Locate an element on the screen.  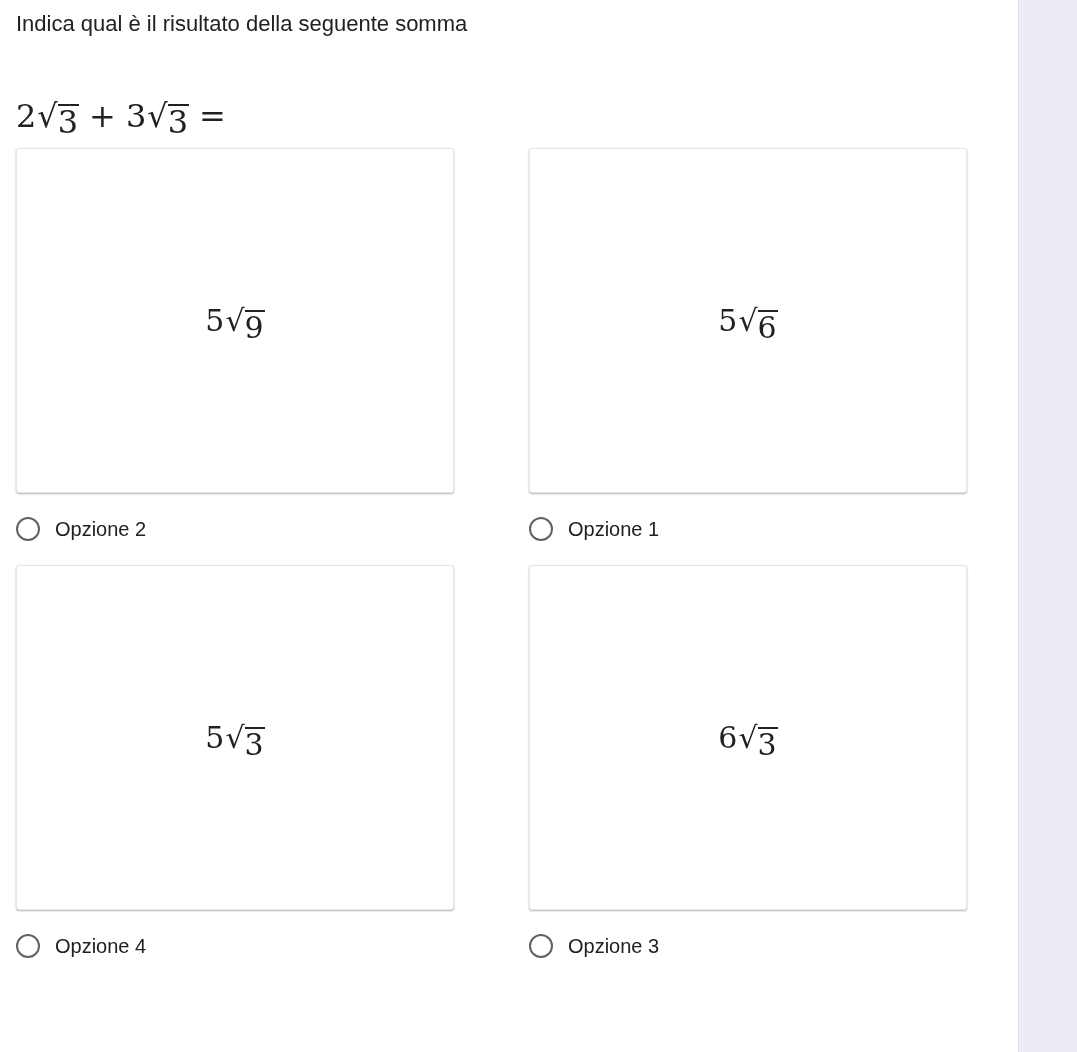
option-label: Opzione 3 is located at coordinates (614, 946).